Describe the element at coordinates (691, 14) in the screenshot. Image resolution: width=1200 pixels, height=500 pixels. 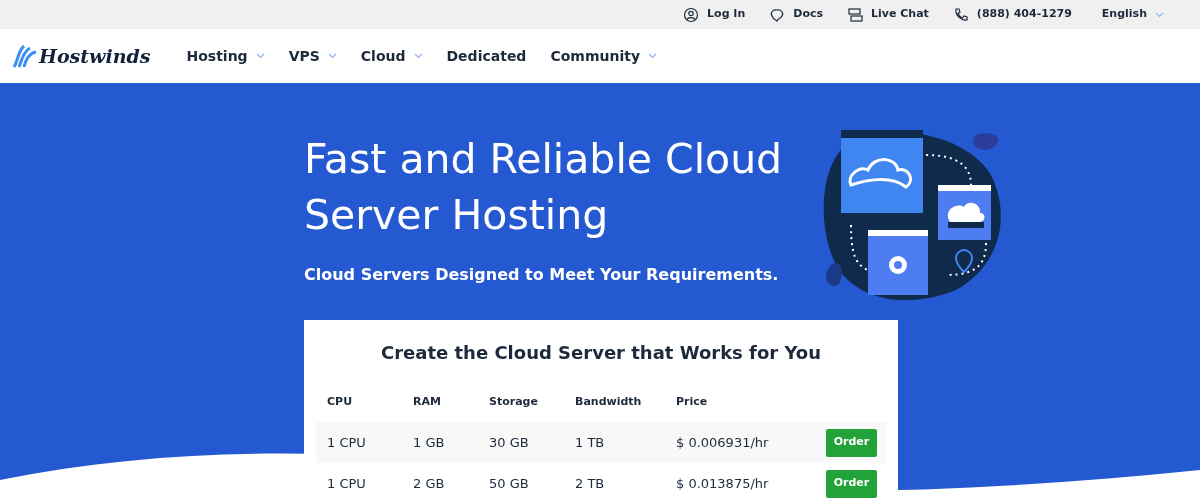
I see `user-icon` at that location.